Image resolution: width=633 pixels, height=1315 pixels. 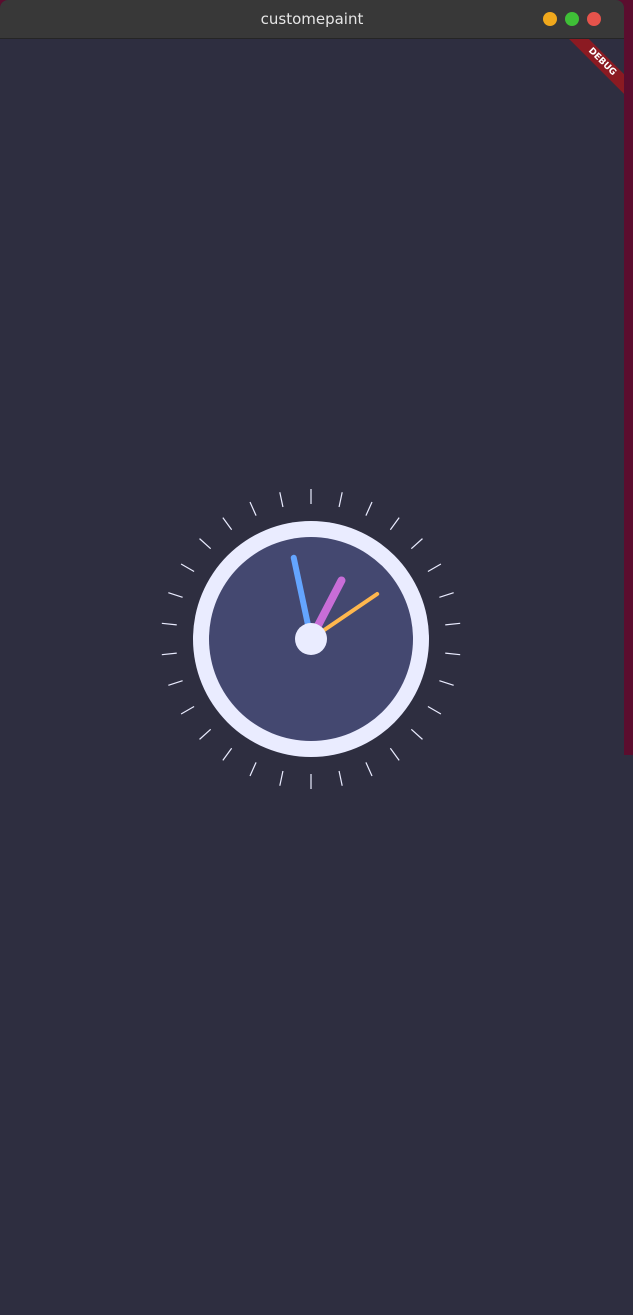 I want to click on clock-center, so click(x=311, y=639).